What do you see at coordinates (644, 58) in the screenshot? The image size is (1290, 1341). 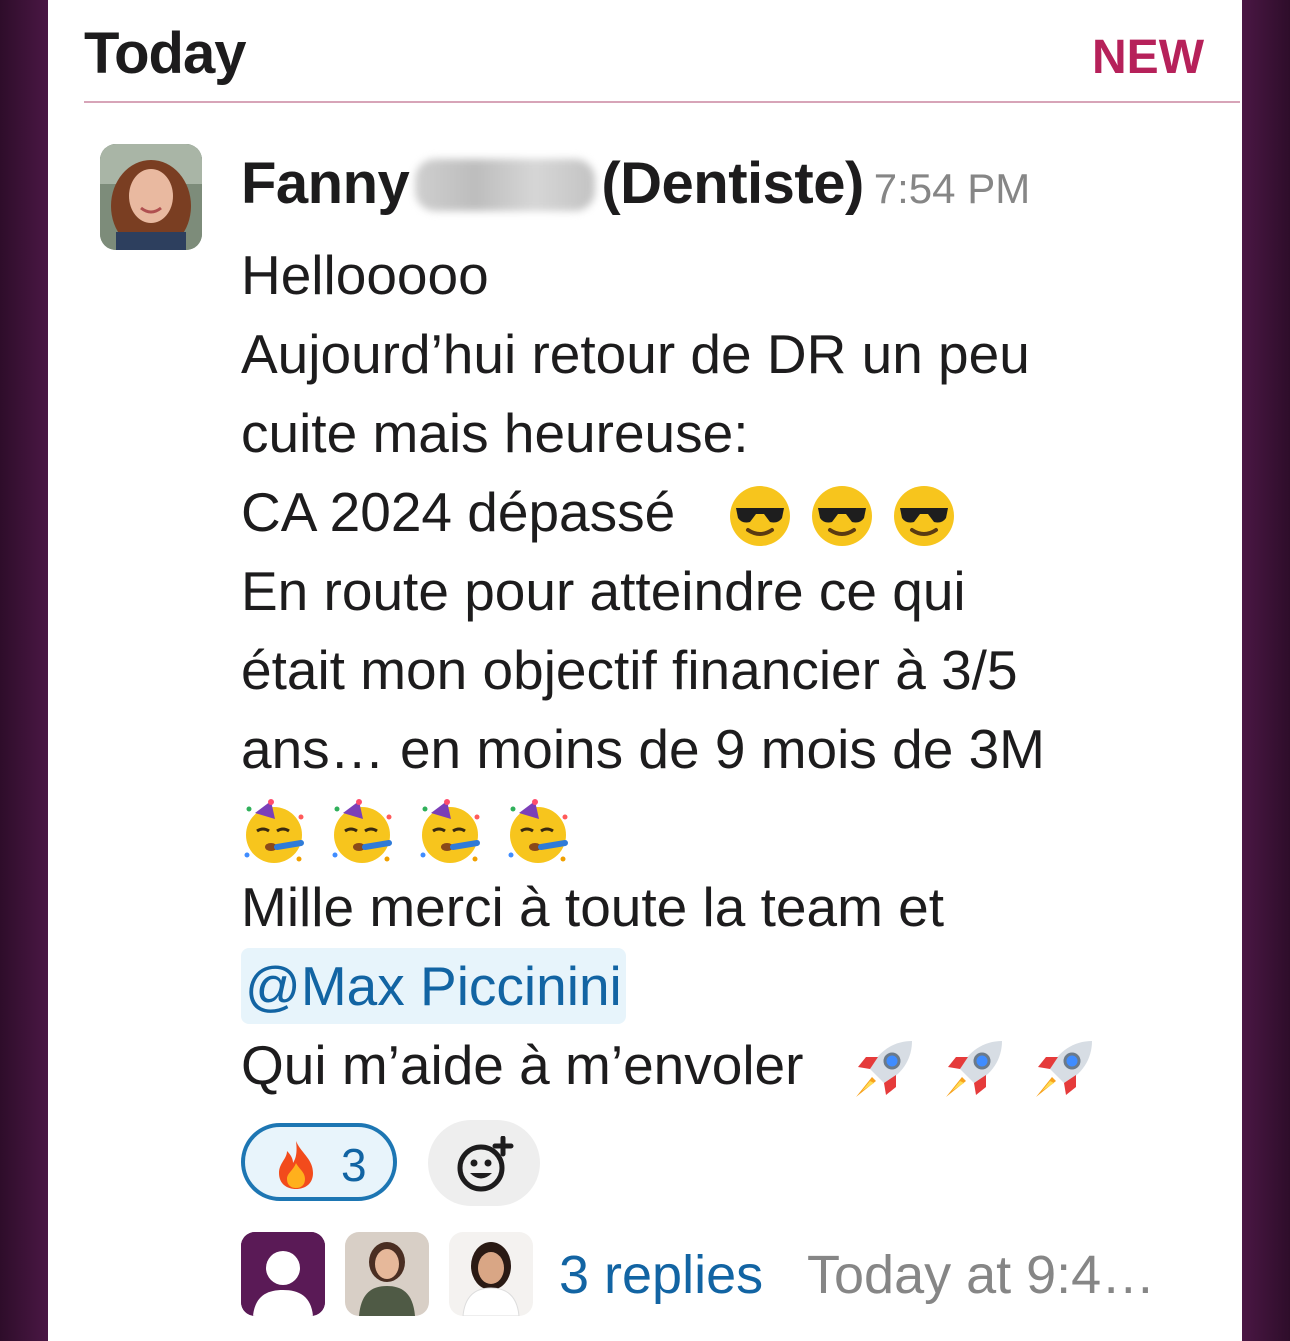 I see `day-header: Today NEW` at bounding box center [644, 58].